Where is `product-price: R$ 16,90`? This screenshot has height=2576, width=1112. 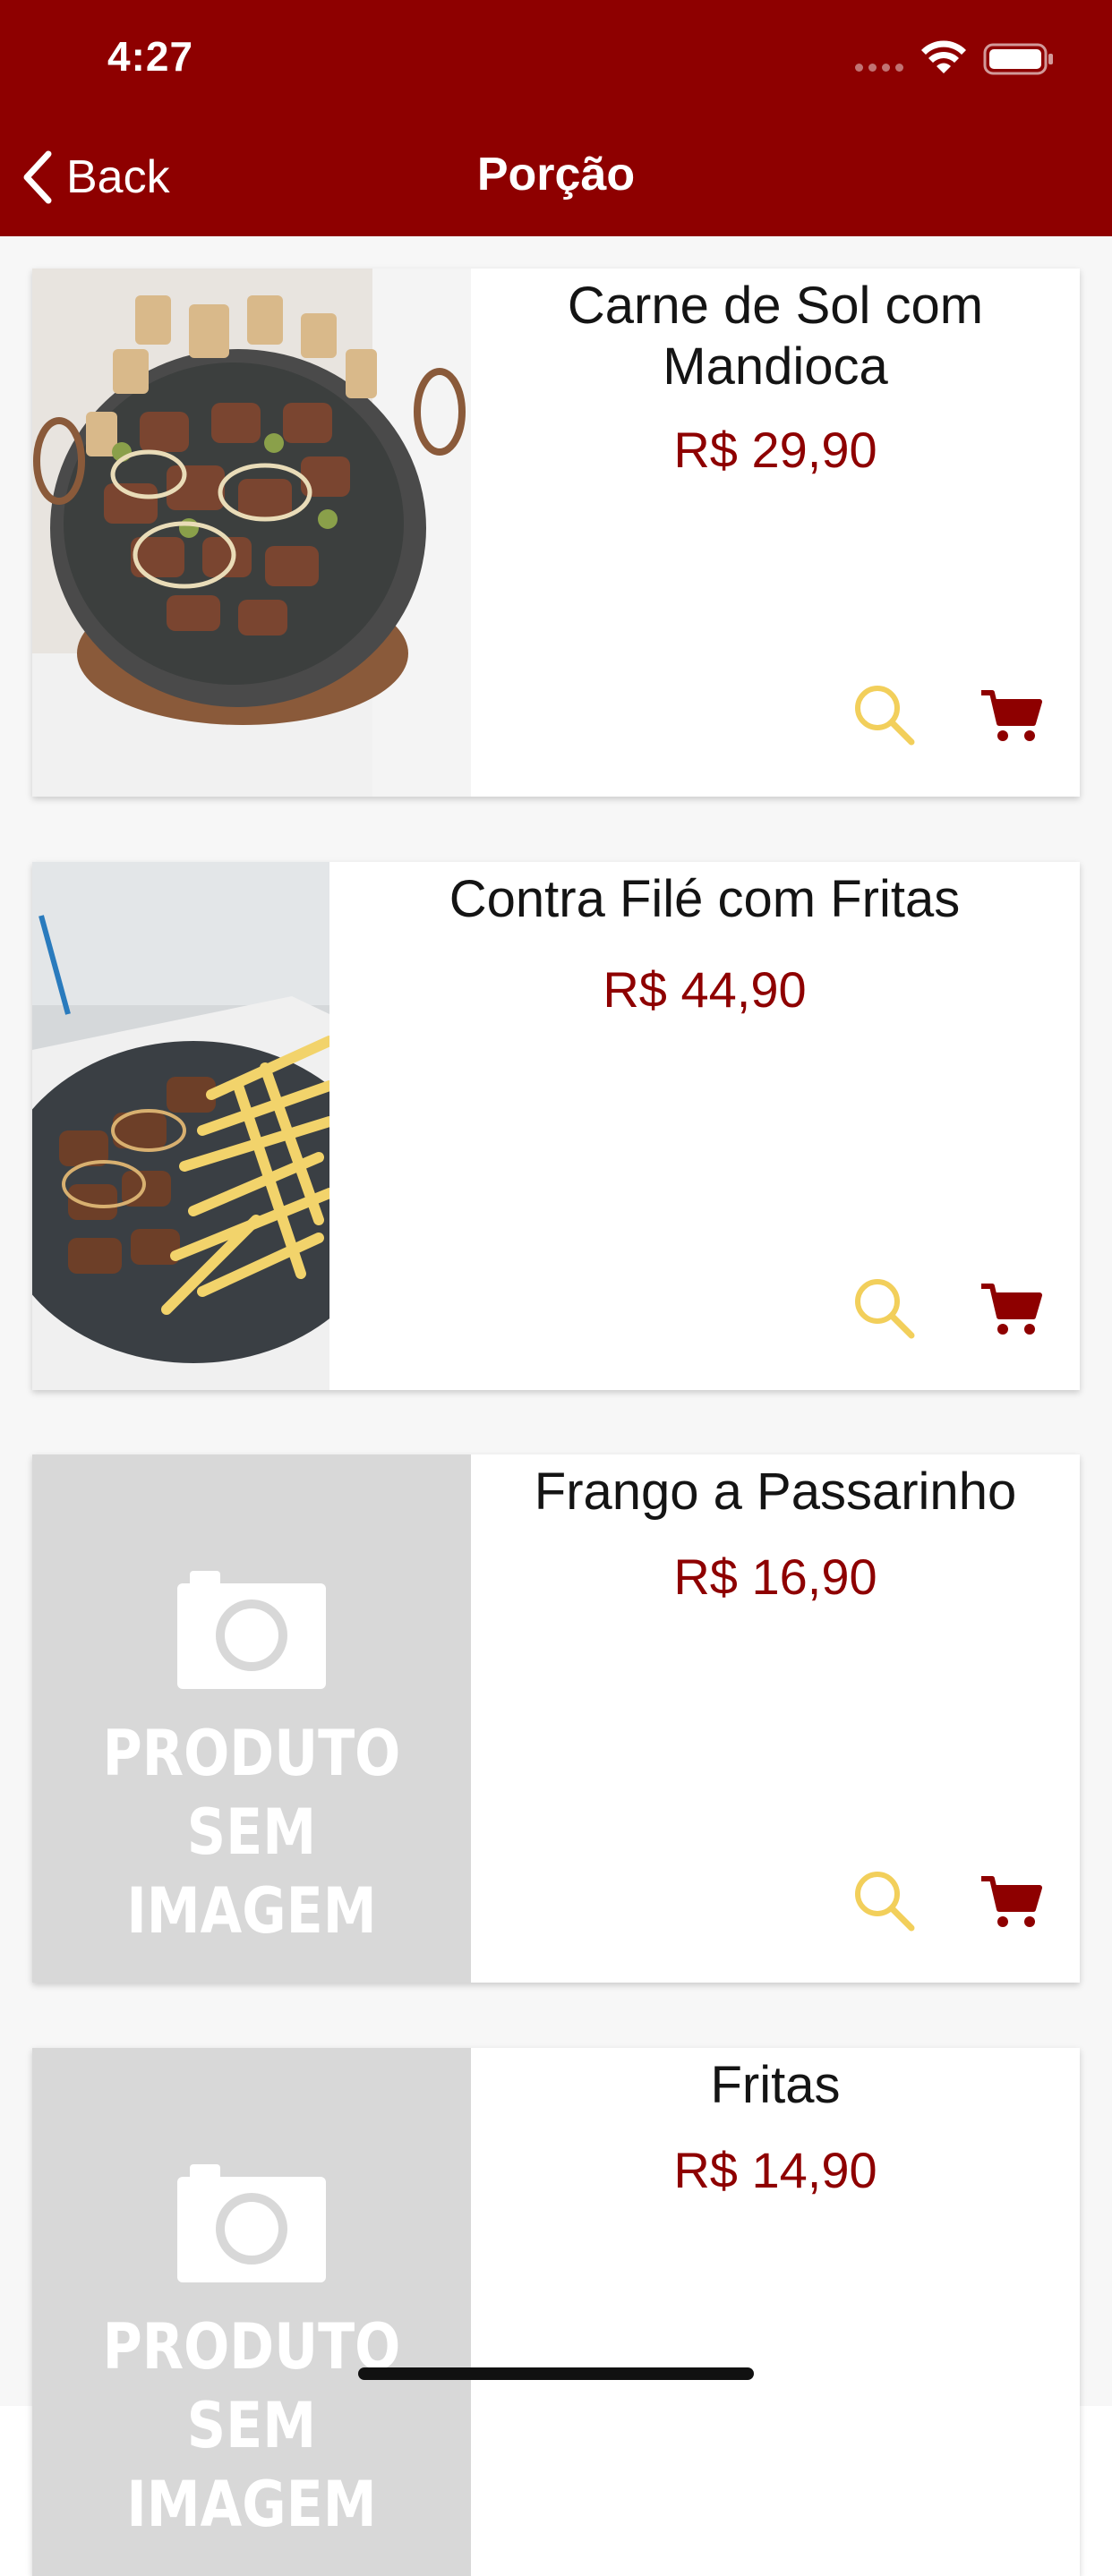 product-price: R$ 16,90 is located at coordinates (775, 1576).